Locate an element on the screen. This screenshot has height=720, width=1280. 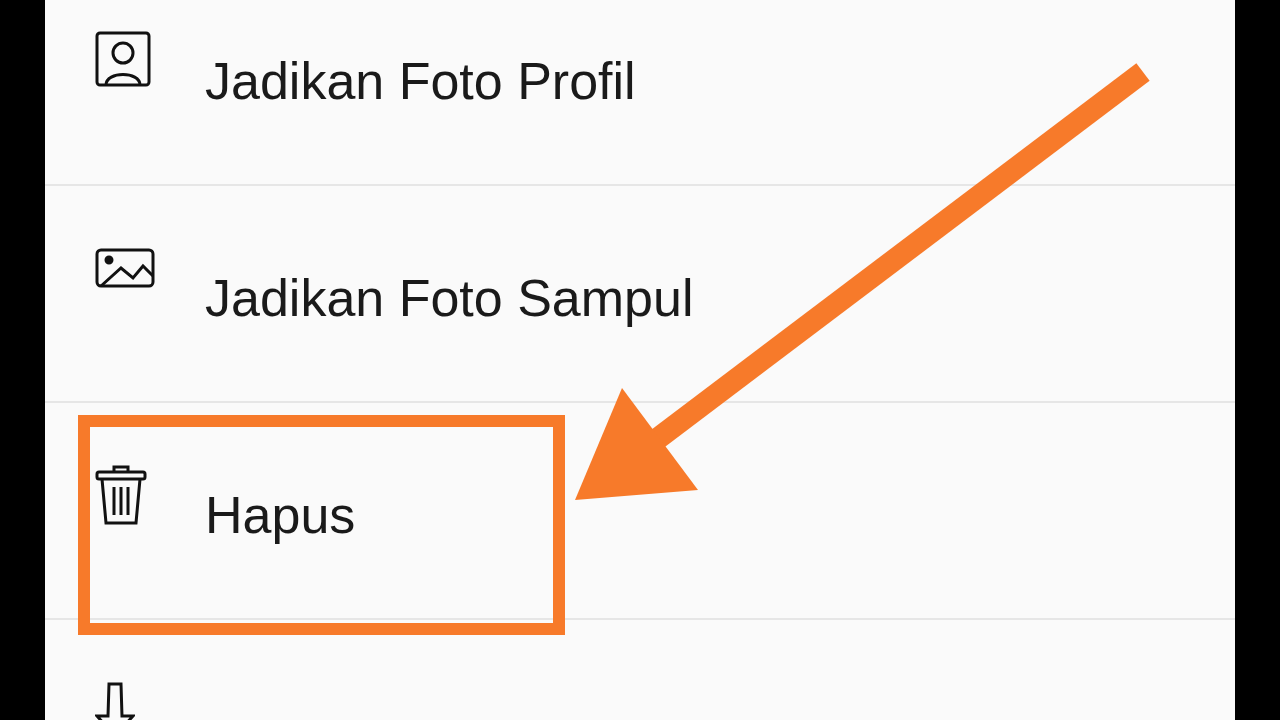
menu-item-label: Hapus is located at coordinates (280, 515).